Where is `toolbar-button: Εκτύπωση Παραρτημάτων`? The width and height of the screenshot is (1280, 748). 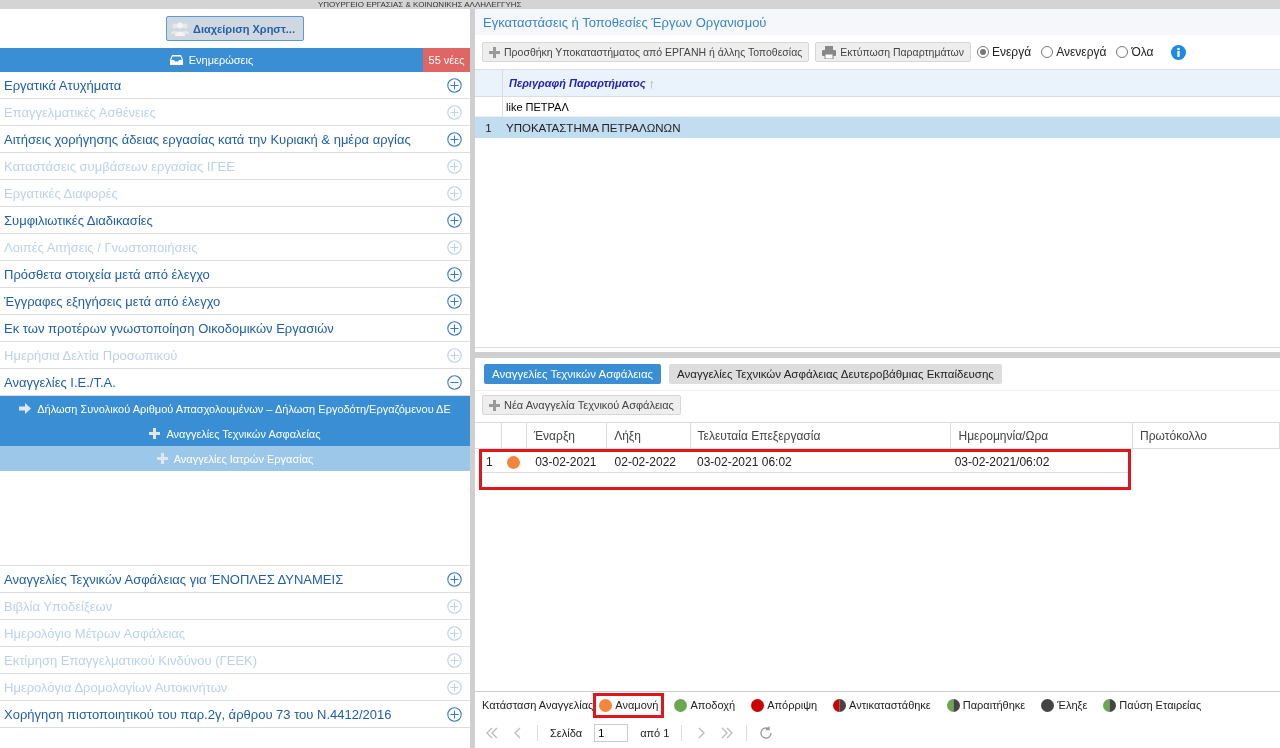 toolbar-button: Εκτύπωση Παραρτημάτων is located at coordinates (893, 52).